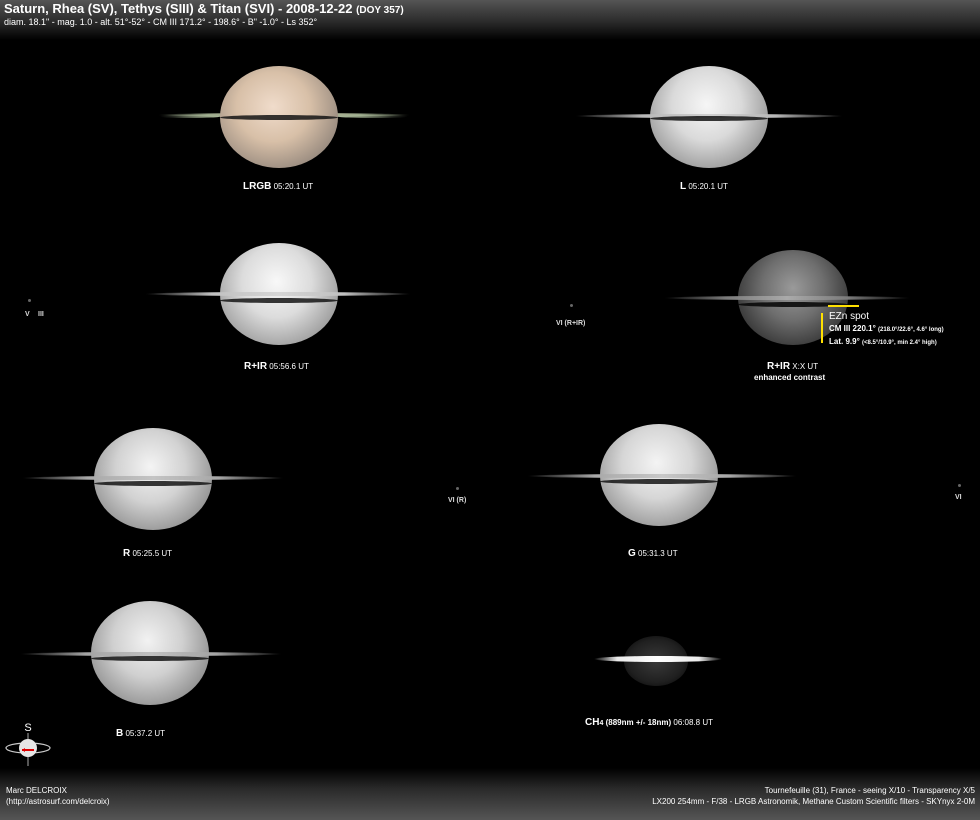 The image size is (980, 820). Describe the element at coordinates (141, 733) in the screenshot. I see `b-label: B 05:37.2 UT` at that location.